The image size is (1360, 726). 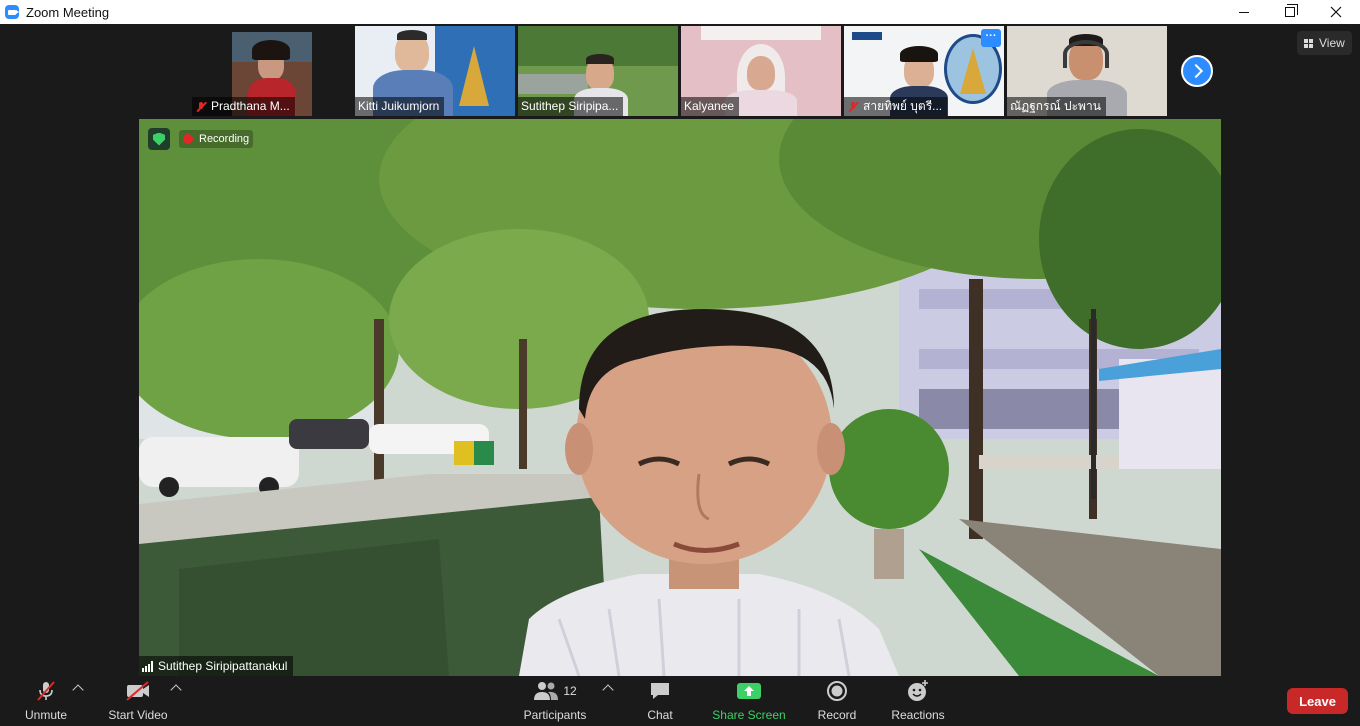 What do you see at coordinates (176, 690) in the screenshot?
I see `video-options-caret-icon` at bounding box center [176, 690].